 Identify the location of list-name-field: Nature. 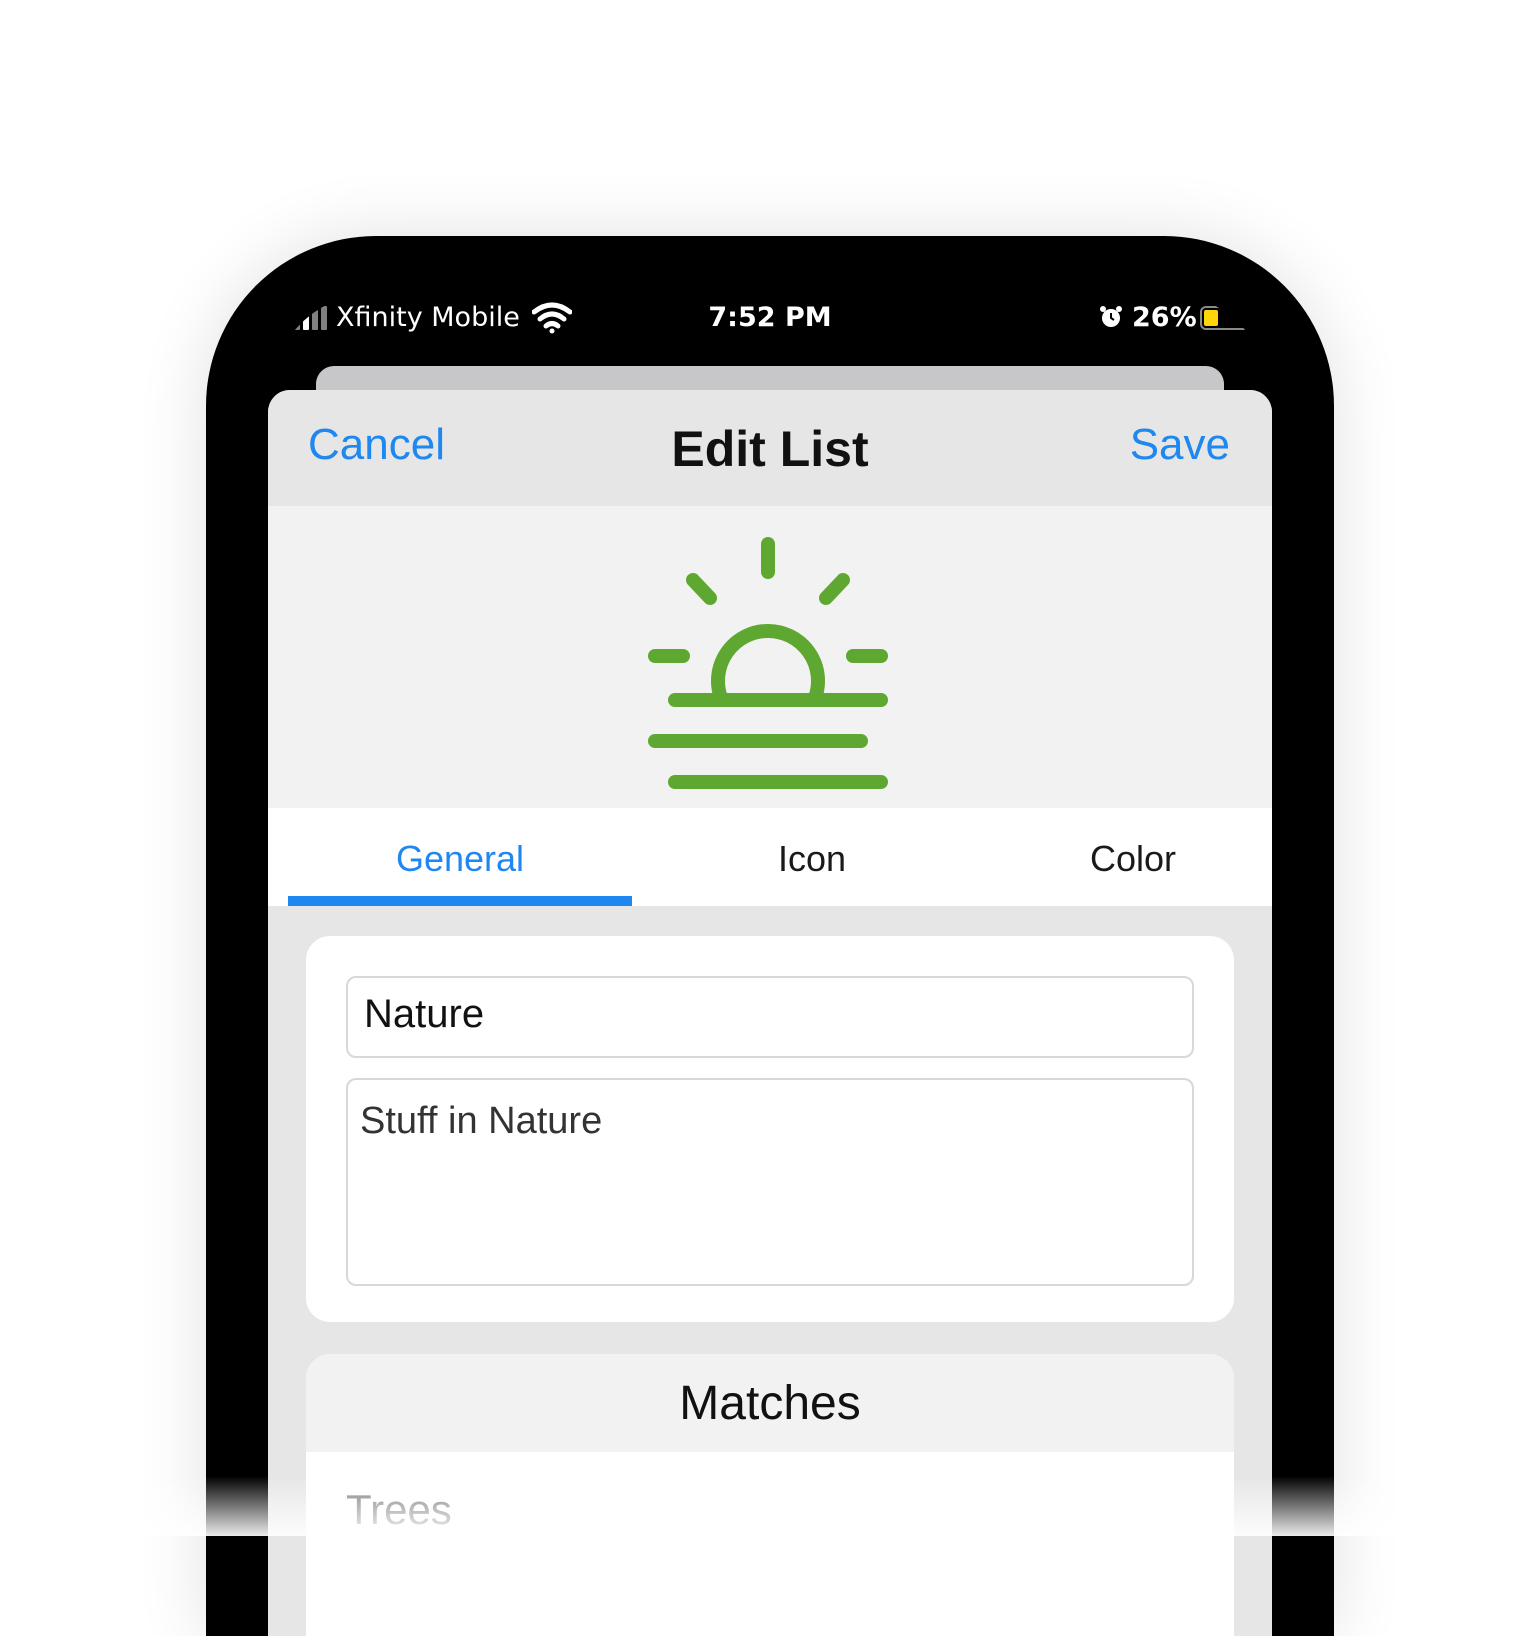
(770, 1017).